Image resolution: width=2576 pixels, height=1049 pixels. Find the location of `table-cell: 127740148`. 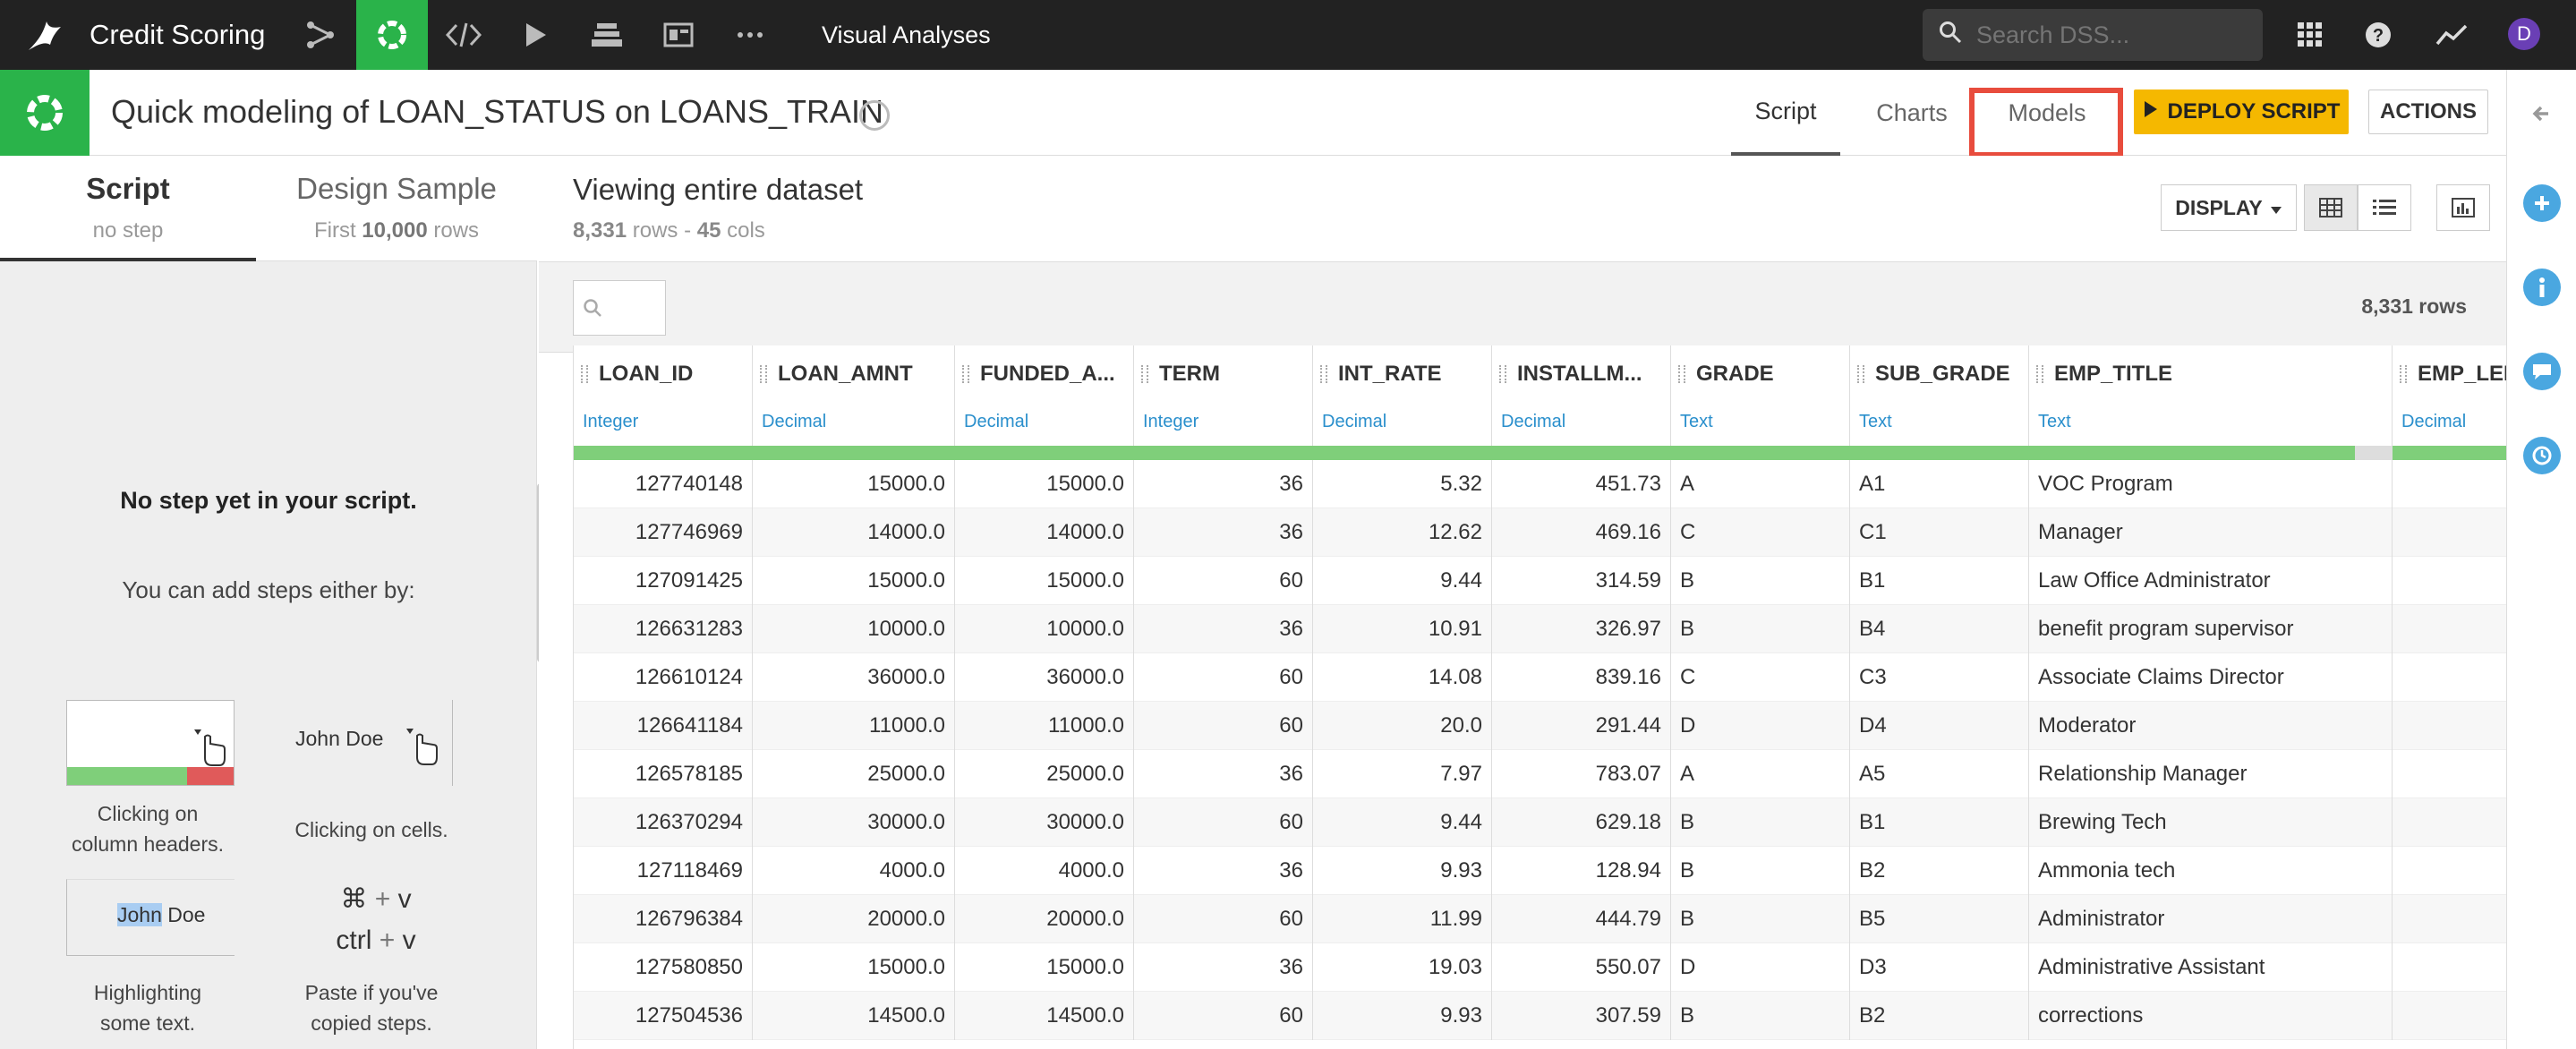

table-cell: 127740148 is located at coordinates (663, 484).